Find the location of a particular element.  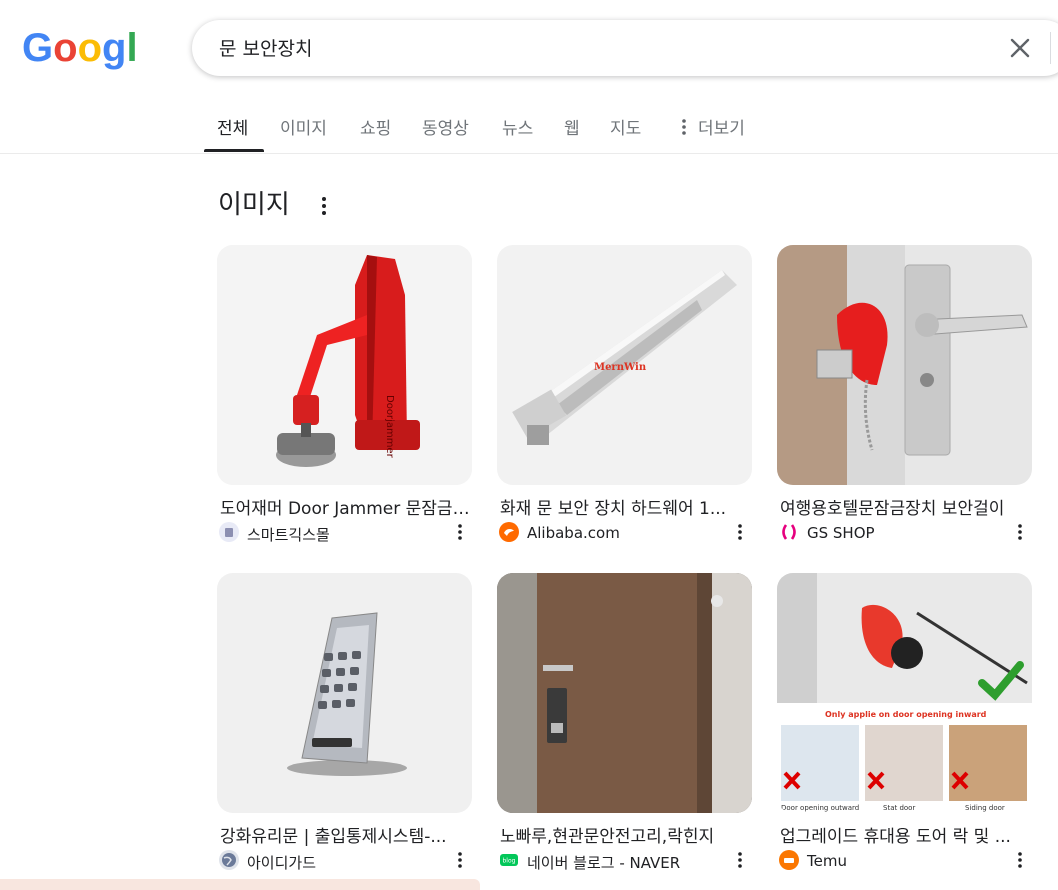

result-source-name: Temu is located at coordinates (827, 861).